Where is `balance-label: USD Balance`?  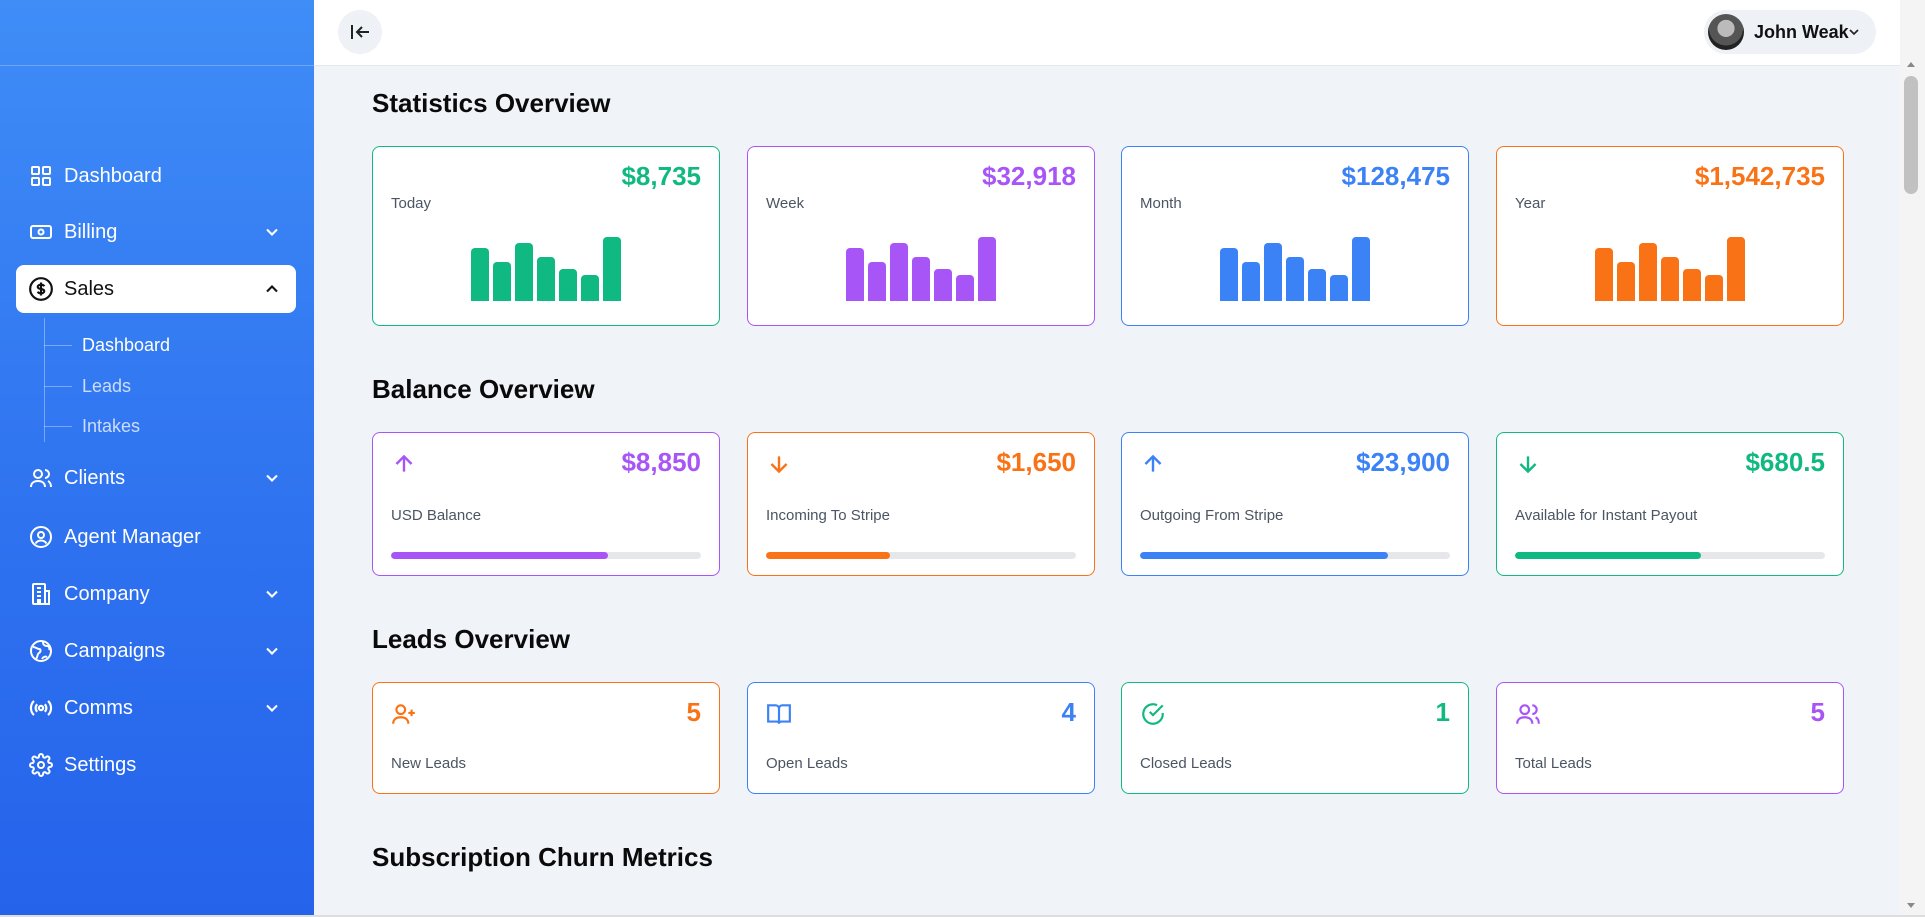
balance-label: USD Balance is located at coordinates (436, 515).